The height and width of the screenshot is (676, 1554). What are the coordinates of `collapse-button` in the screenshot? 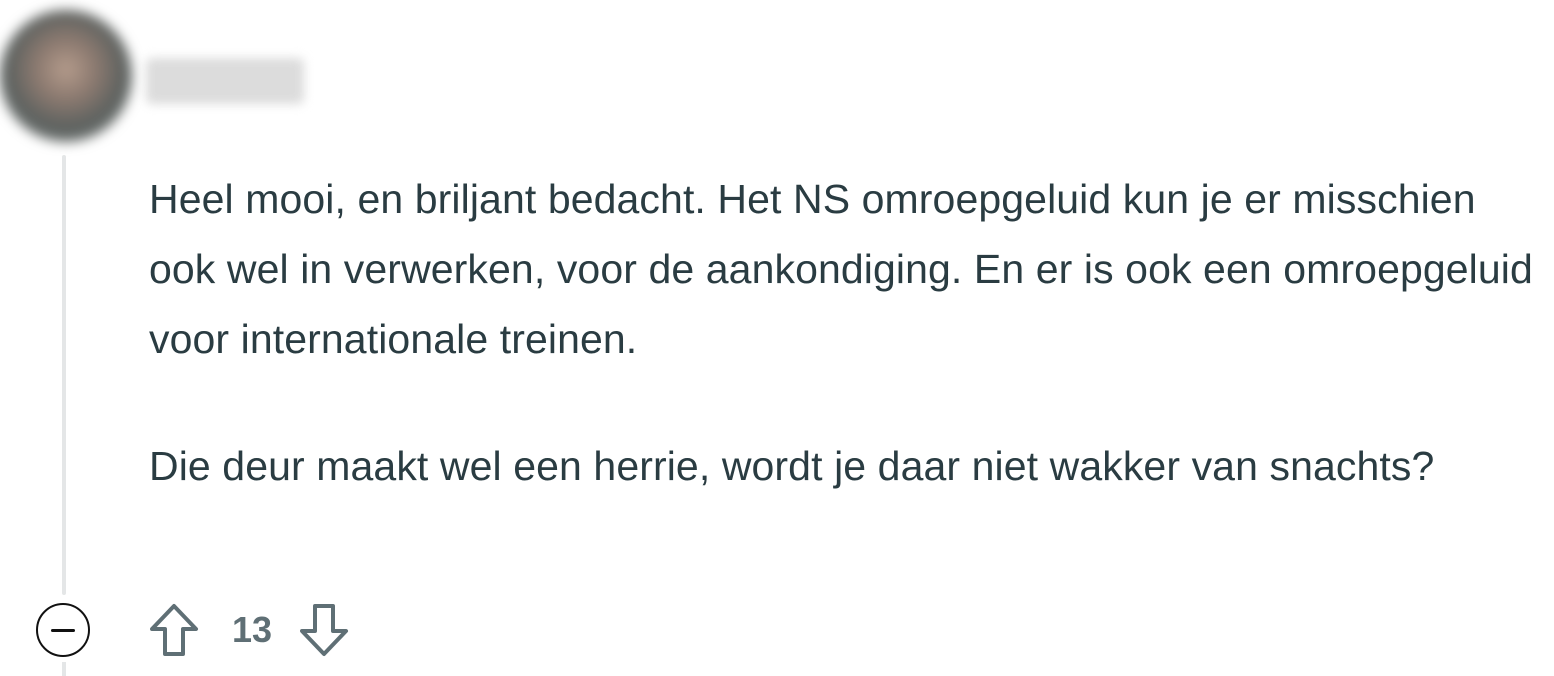 It's located at (63, 630).